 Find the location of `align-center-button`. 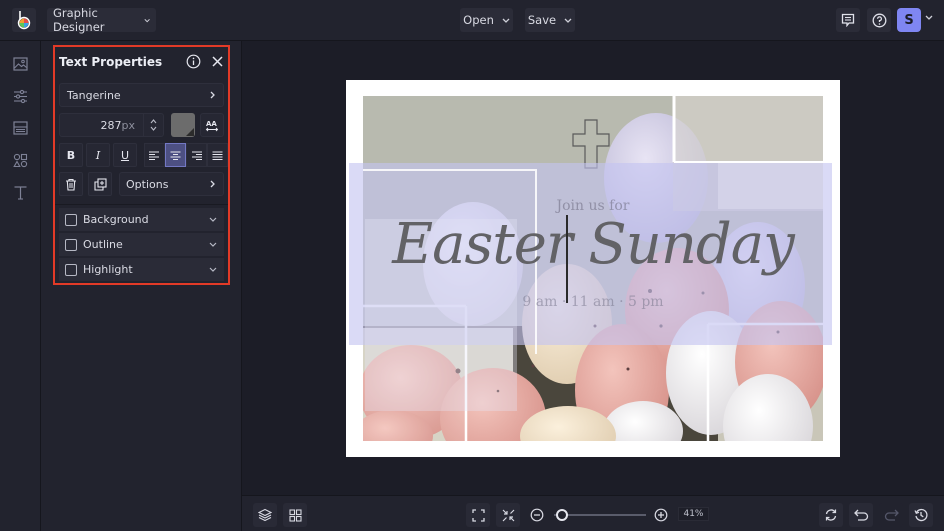

align-center-button is located at coordinates (175, 155).